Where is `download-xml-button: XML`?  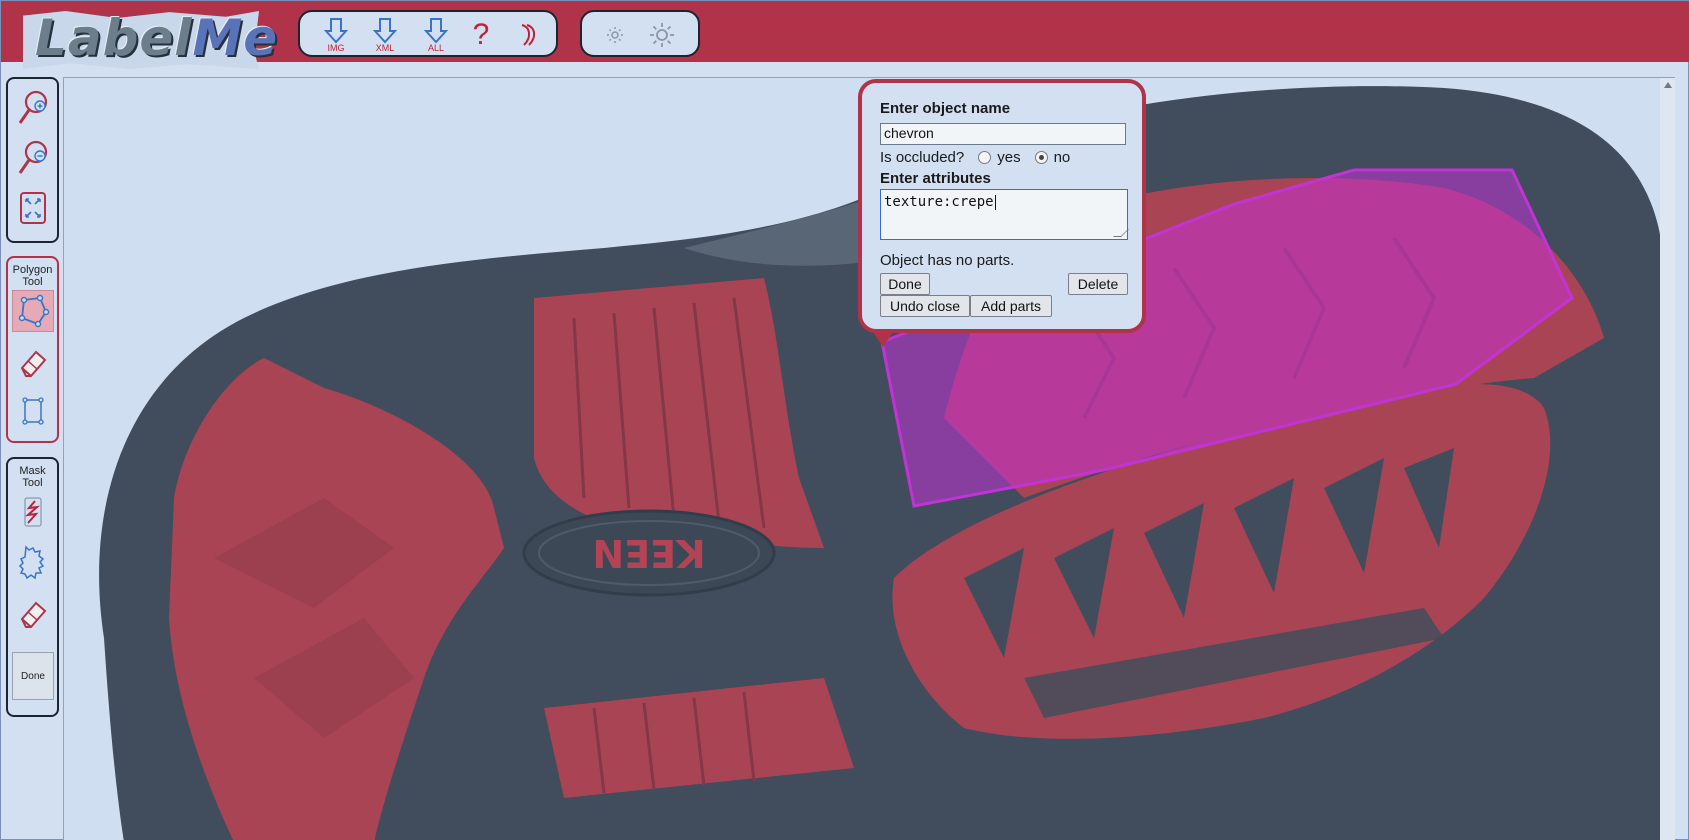 download-xml-button: XML is located at coordinates (385, 35).